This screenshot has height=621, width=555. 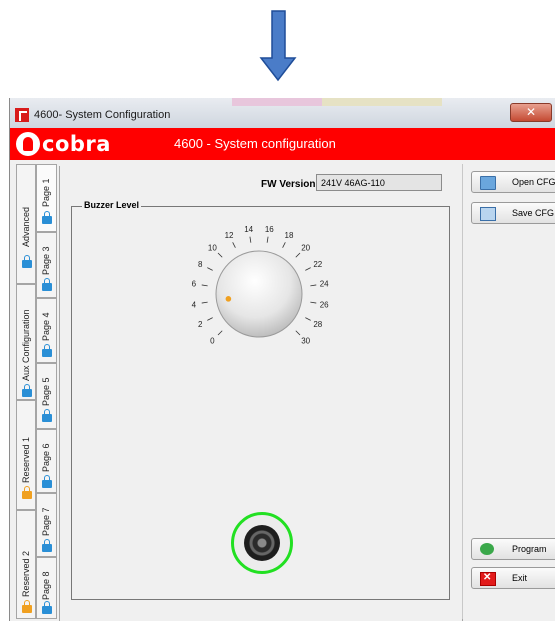 What do you see at coordinates (317, 324) in the screenshot?
I see `dial-scale-label: 28` at bounding box center [317, 324].